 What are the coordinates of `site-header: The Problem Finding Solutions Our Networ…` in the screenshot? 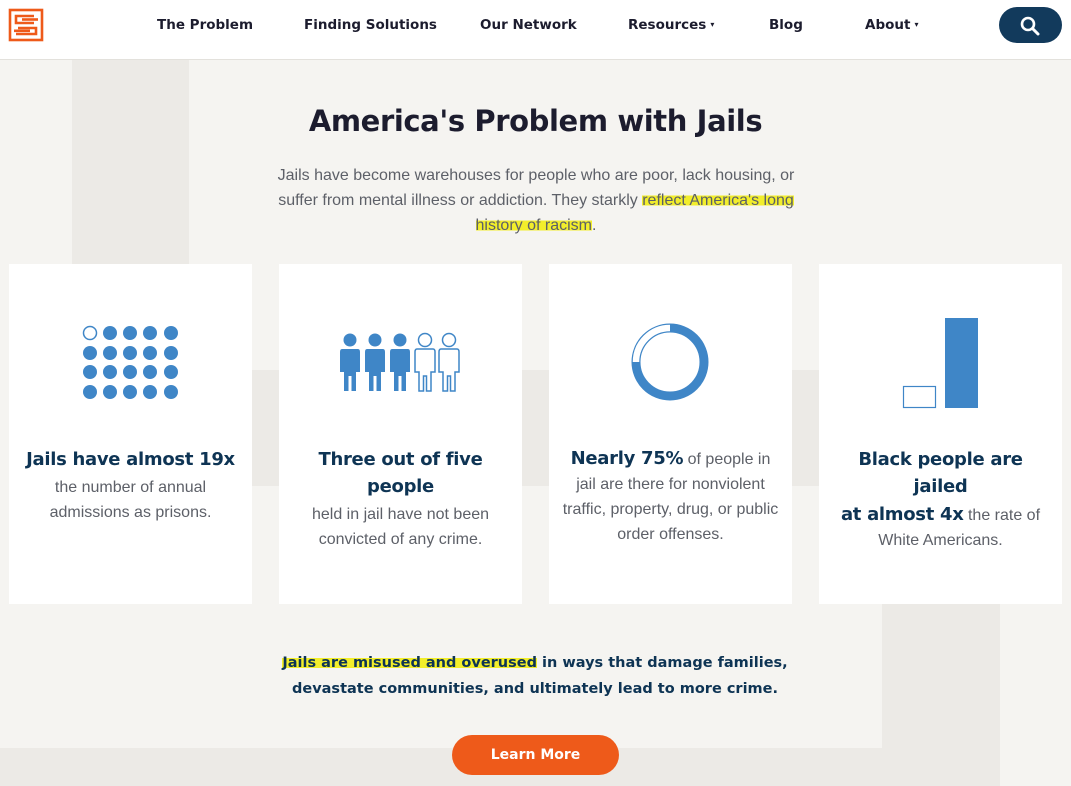 It's located at (535, 30).